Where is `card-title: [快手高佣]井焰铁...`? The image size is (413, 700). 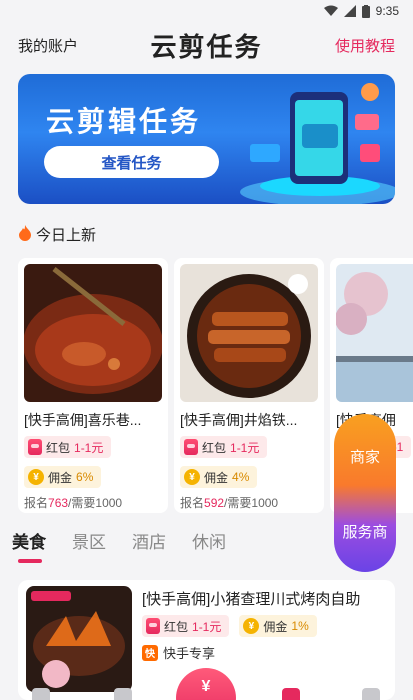 card-title: [快手高佣]井焰铁... is located at coordinates (239, 420).